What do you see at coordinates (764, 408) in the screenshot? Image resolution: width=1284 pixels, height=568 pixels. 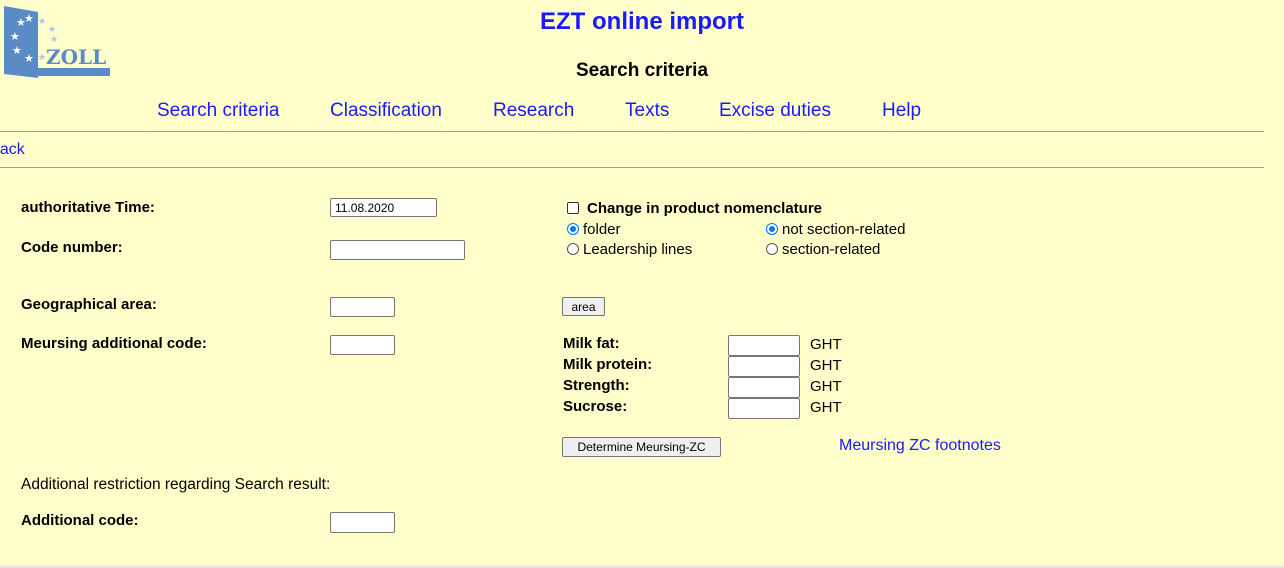 I see `sucrose-input` at bounding box center [764, 408].